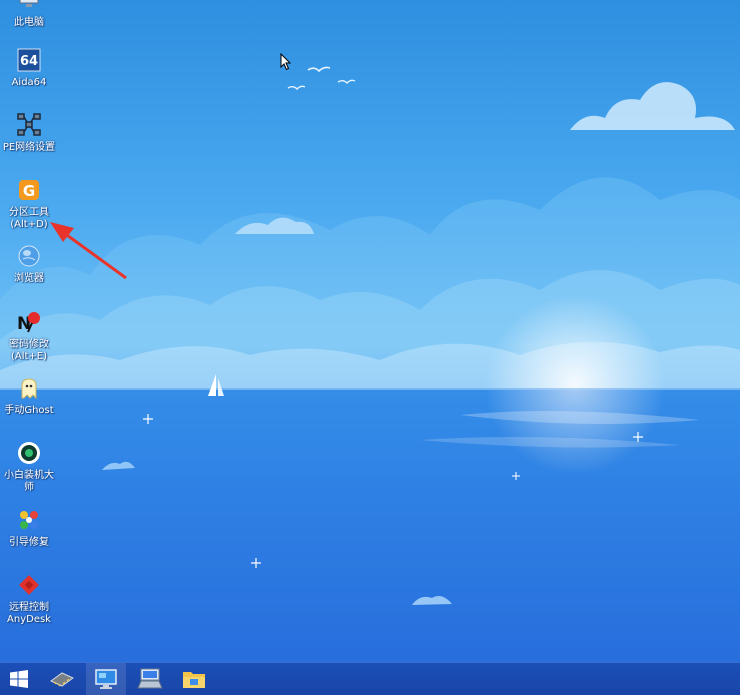  I want to click on anydesk-icon, so click(29, 585).